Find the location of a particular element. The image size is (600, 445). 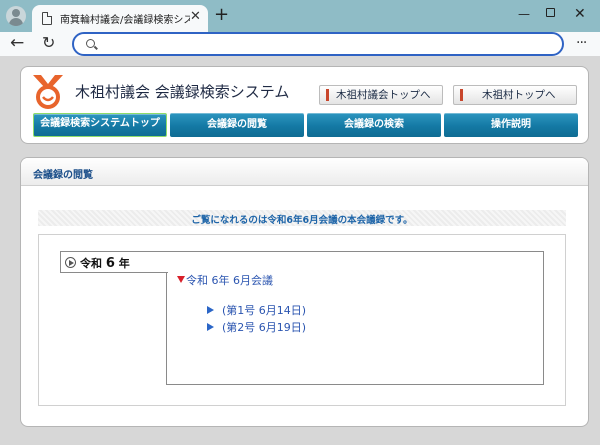

tab-title: 南箕輪村議会/会議録検索システム is located at coordinates (125, 20).